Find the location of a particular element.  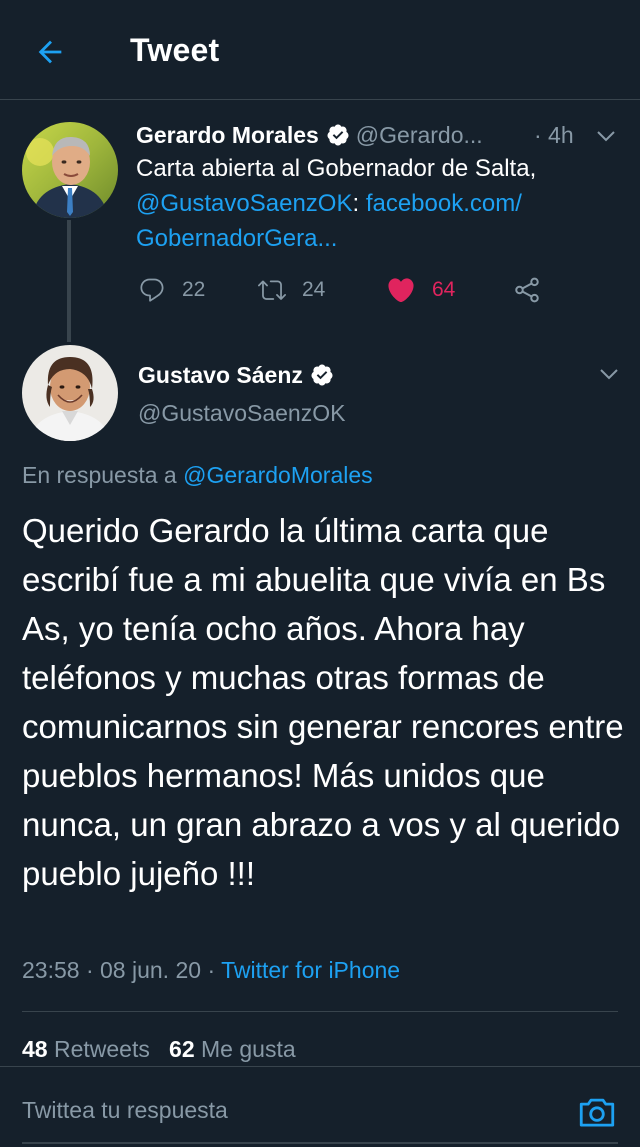

tweet-source-link: Twitter for iPhone is located at coordinates (310, 970).